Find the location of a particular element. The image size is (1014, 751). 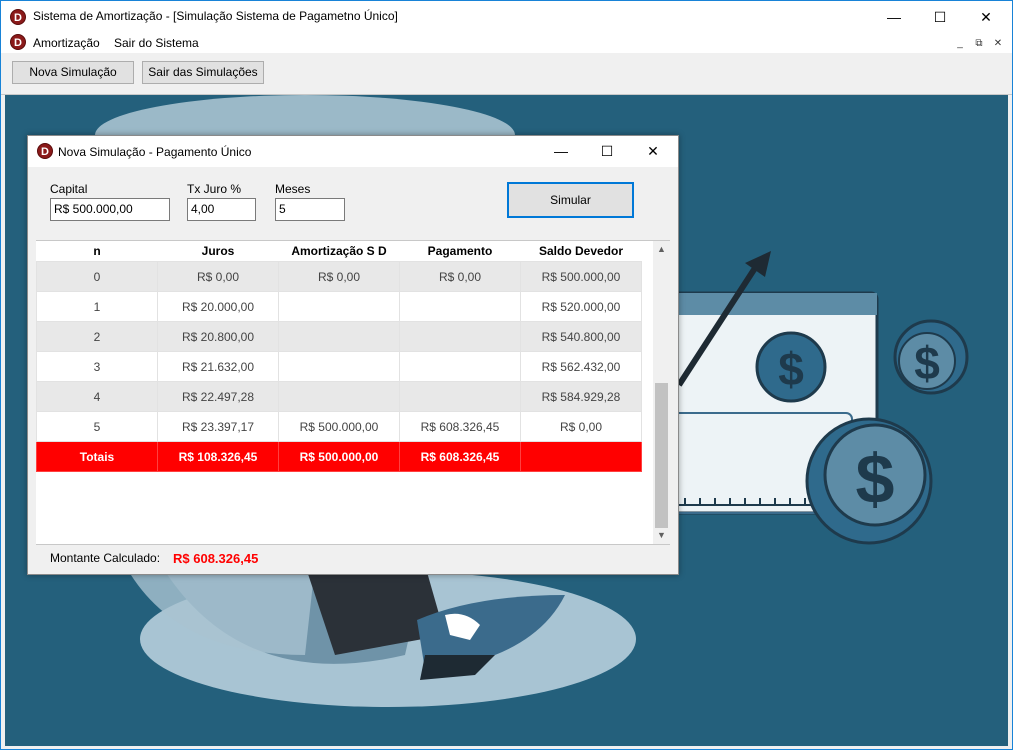

grid-vertical-scrollbar: ▲ ▼ is located at coordinates (661, 392).